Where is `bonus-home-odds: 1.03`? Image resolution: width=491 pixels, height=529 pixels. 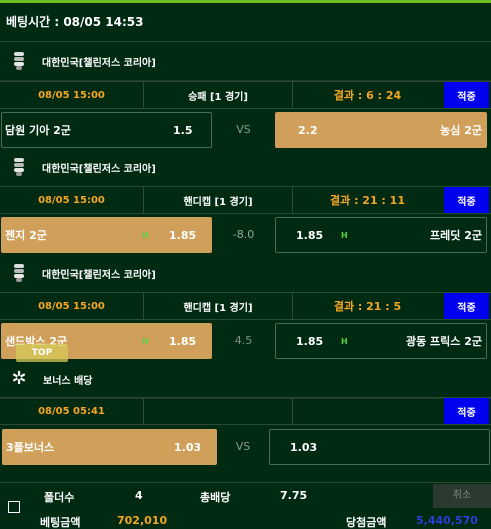
bonus-home-odds: 1.03 is located at coordinates (188, 447).